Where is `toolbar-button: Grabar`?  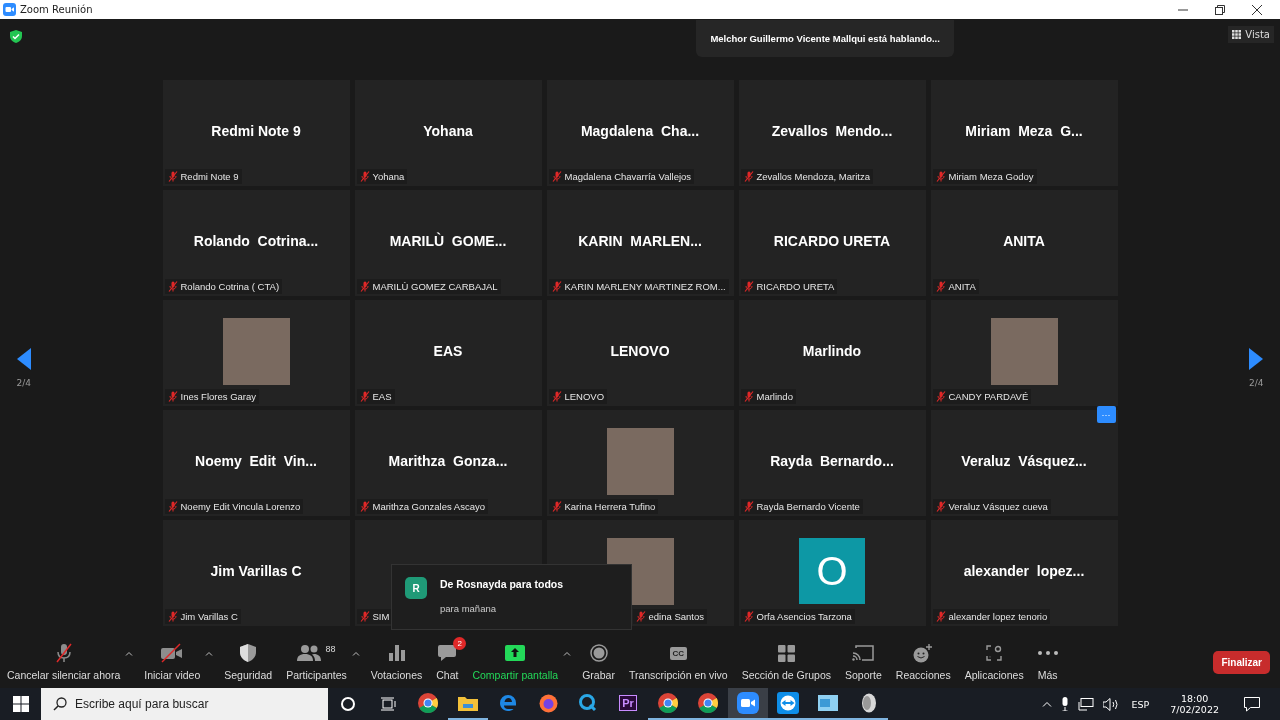
toolbar-button: Grabar is located at coordinates (598, 662).